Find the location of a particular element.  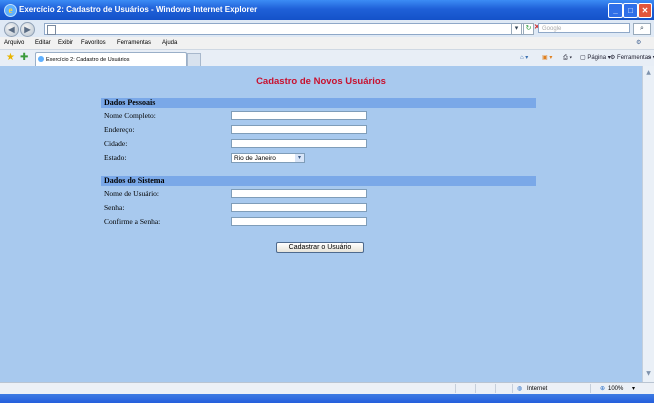

taskbar is located at coordinates (327, 398).